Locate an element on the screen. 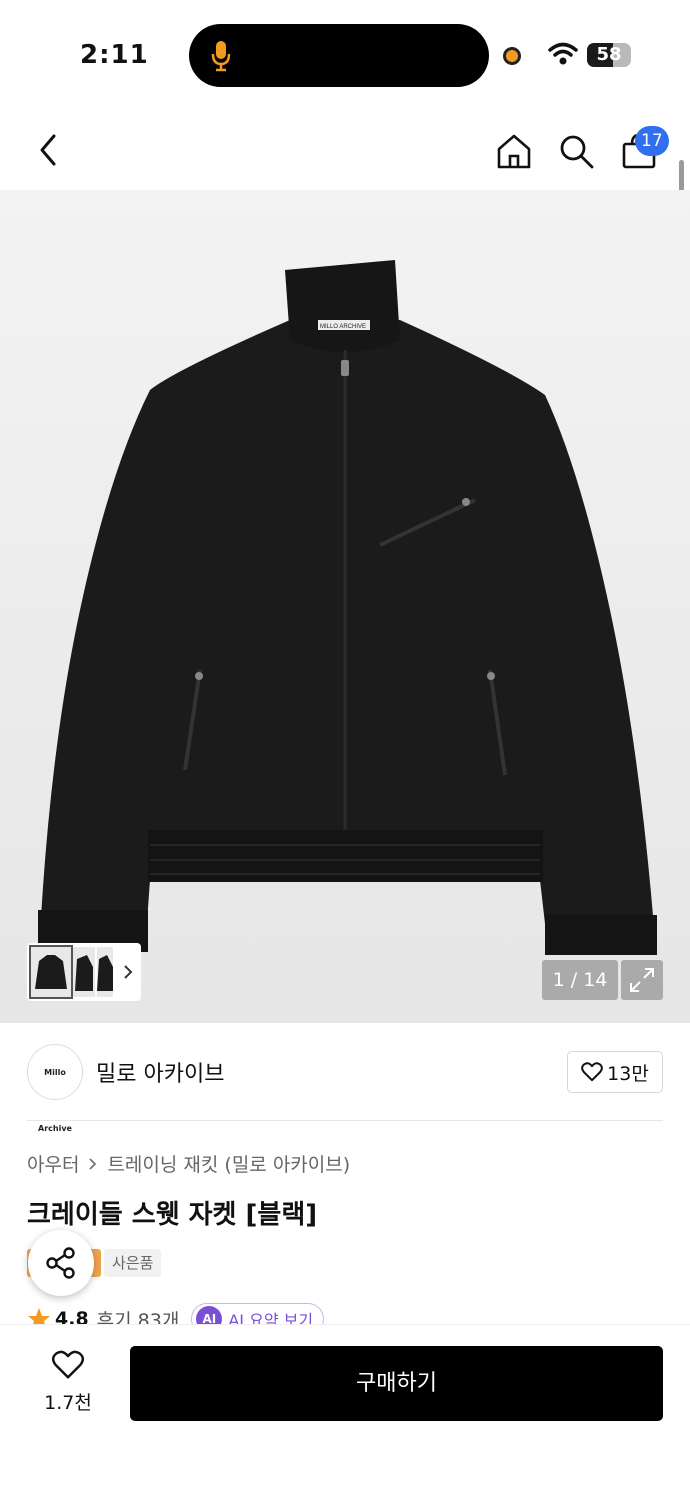 Image resolution: width=690 pixels, height=1500 pixels. product-title: 크레이들 스웻 자켓 [블랙] is located at coordinates (172, 1215).